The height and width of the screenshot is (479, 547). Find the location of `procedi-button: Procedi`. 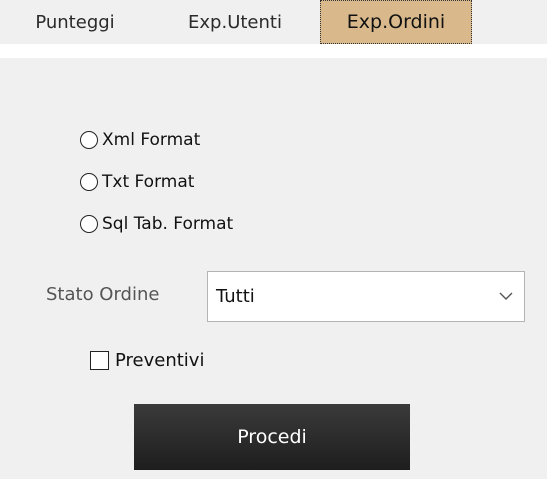

procedi-button: Procedi is located at coordinates (272, 437).